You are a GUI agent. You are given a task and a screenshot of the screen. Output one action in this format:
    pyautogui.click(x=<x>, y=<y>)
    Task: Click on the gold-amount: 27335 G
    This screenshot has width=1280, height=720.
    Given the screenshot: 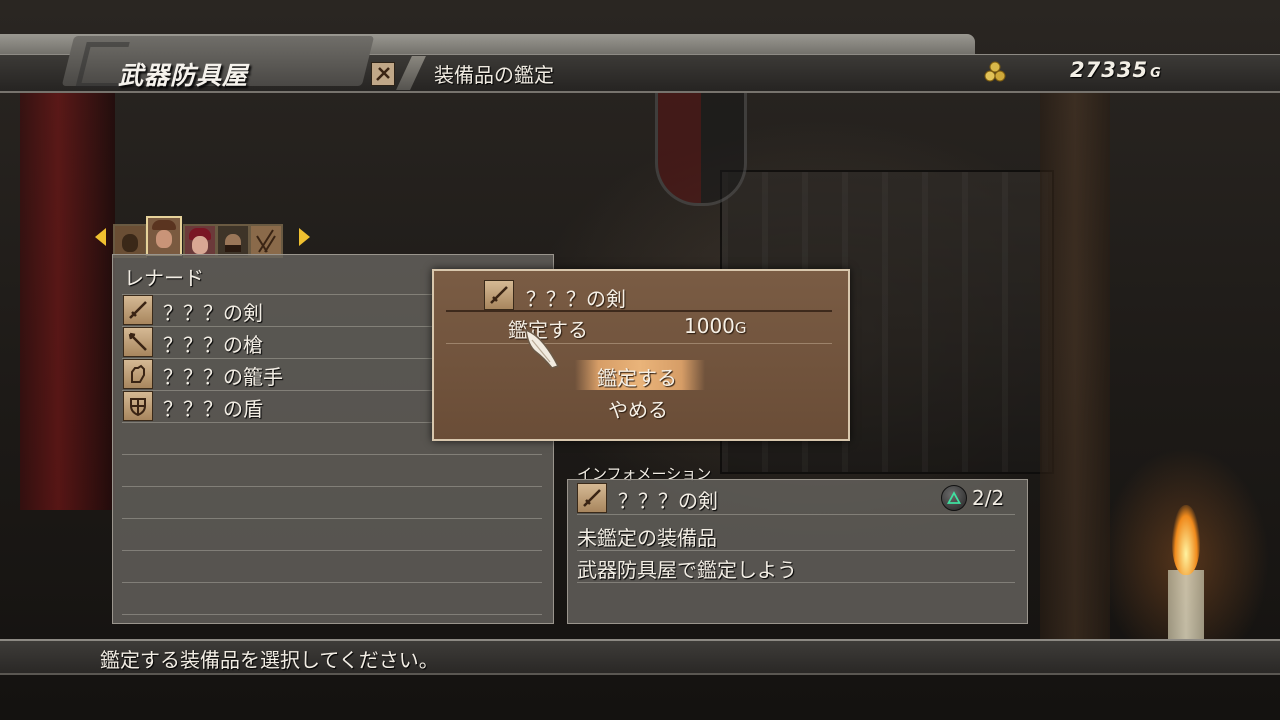 What is the action you would take?
    pyautogui.click(x=1116, y=70)
    